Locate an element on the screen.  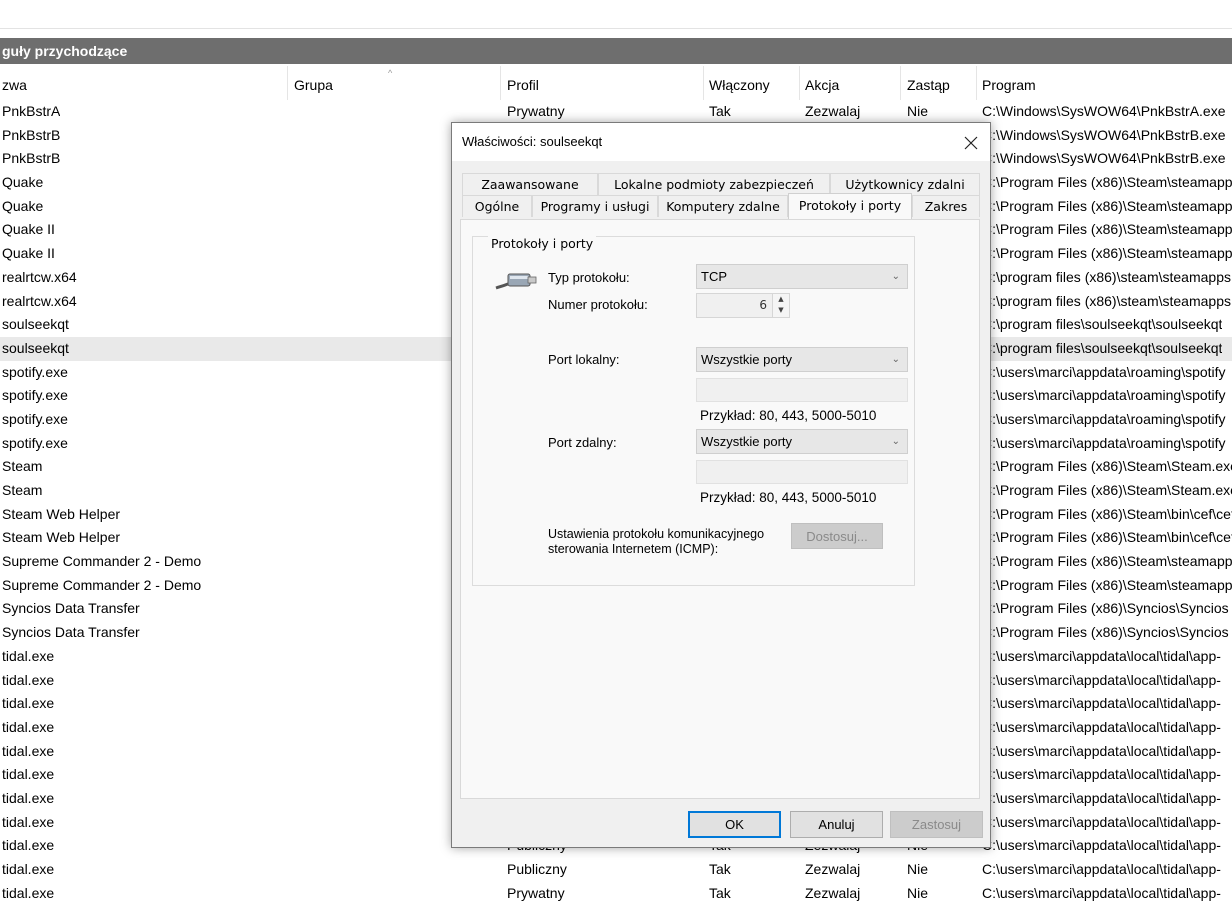
col-header-profile: Profil is located at coordinates (604, 83).